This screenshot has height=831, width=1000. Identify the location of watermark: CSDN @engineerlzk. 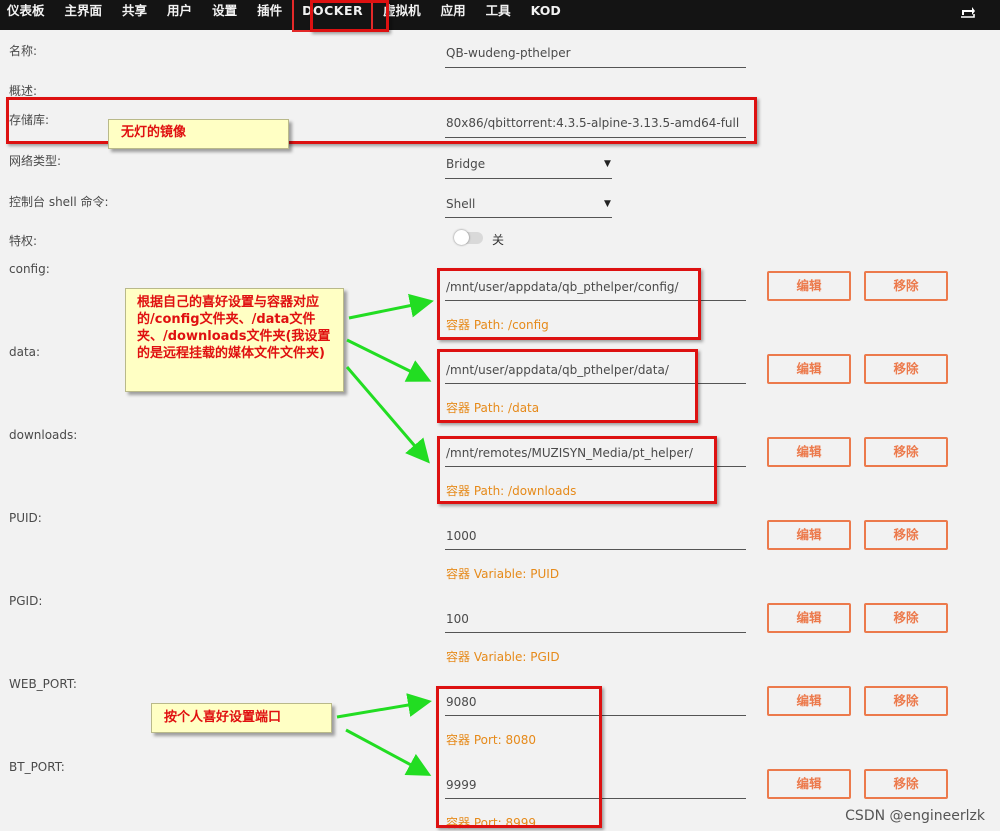
(915, 816).